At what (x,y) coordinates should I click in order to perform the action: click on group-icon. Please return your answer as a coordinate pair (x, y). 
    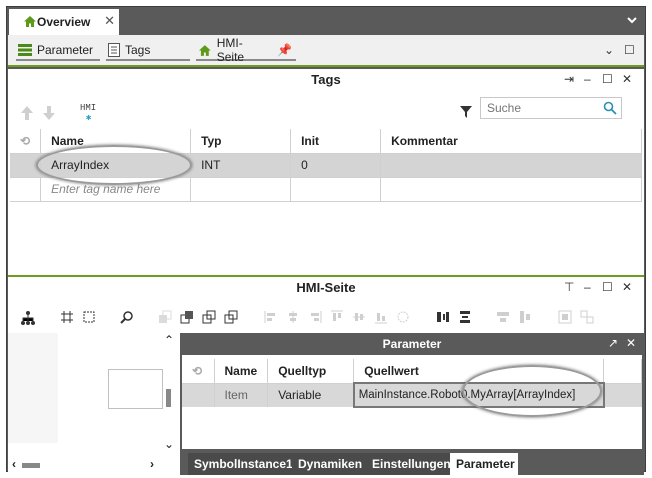
    Looking at the image, I should click on (565, 317).